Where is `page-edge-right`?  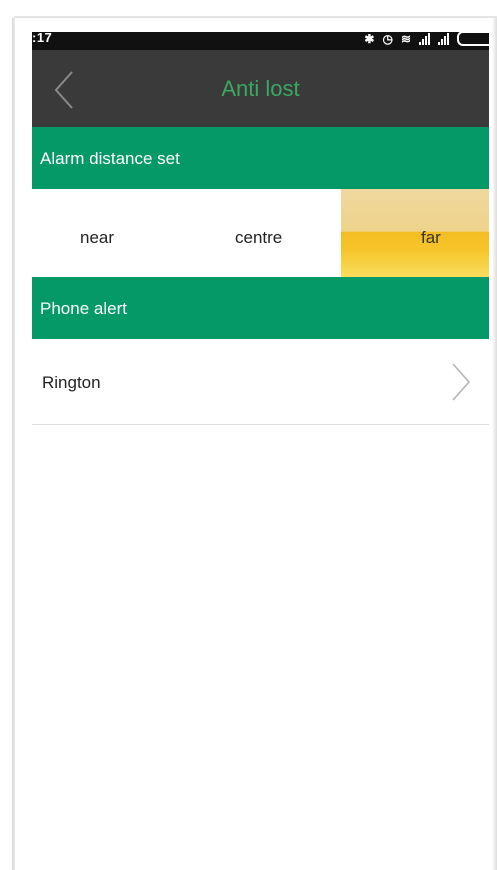
page-edge-right is located at coordinates (494, 444).